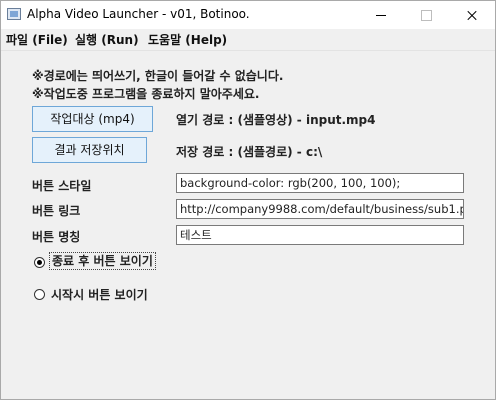 The height and width of the screenshot is (400, 496). What do you see at coordinates (320, 235) in the screenshot?
I see `button-name-input: 테스트` at bounding box center [320, 235].